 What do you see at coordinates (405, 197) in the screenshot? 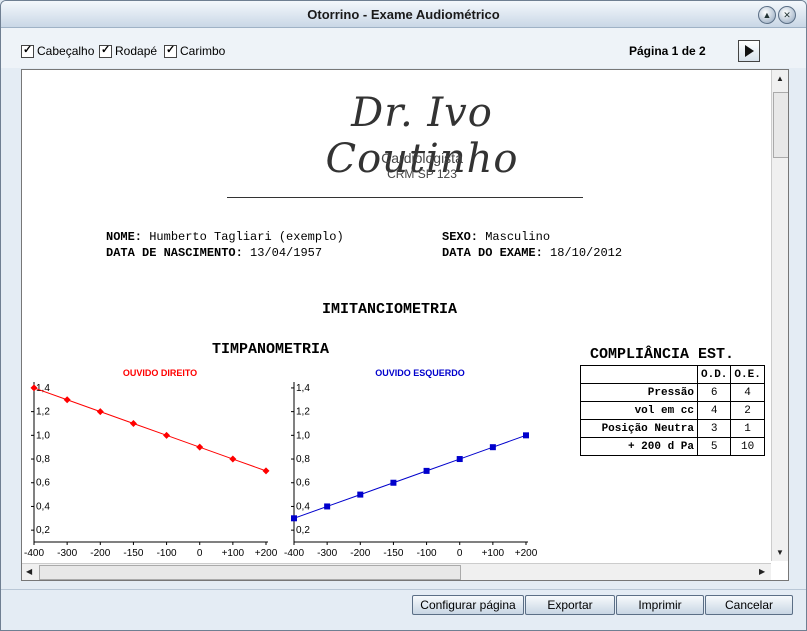
I see `header-divider` at bounding box center [405, 197].